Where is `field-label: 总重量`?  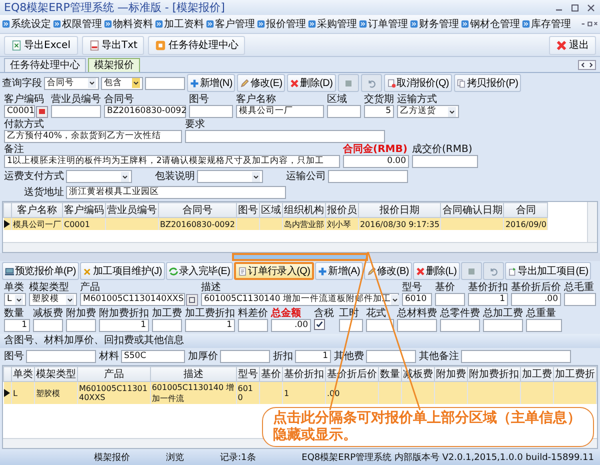
field-label: 总重量 is located at coordinates (541, 313).